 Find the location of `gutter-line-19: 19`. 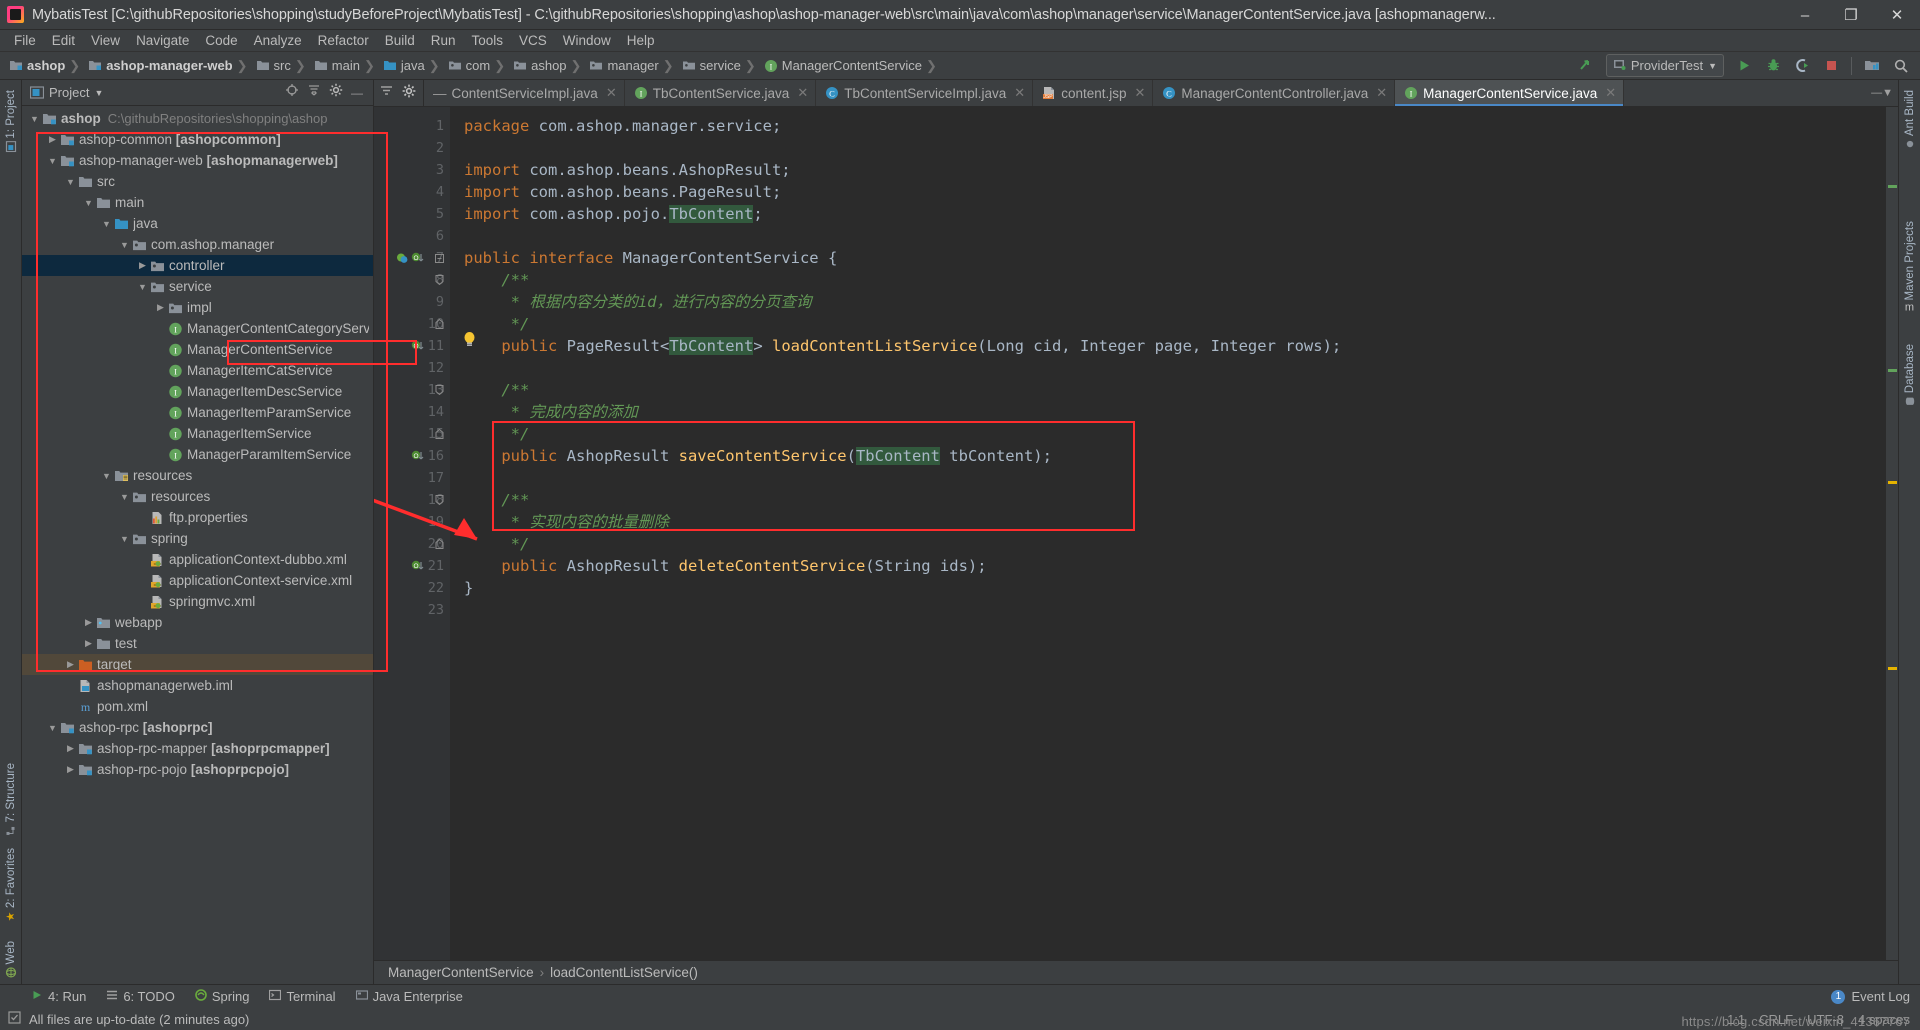

gutter-line-19: 19 is located at coordinates (412, 522).